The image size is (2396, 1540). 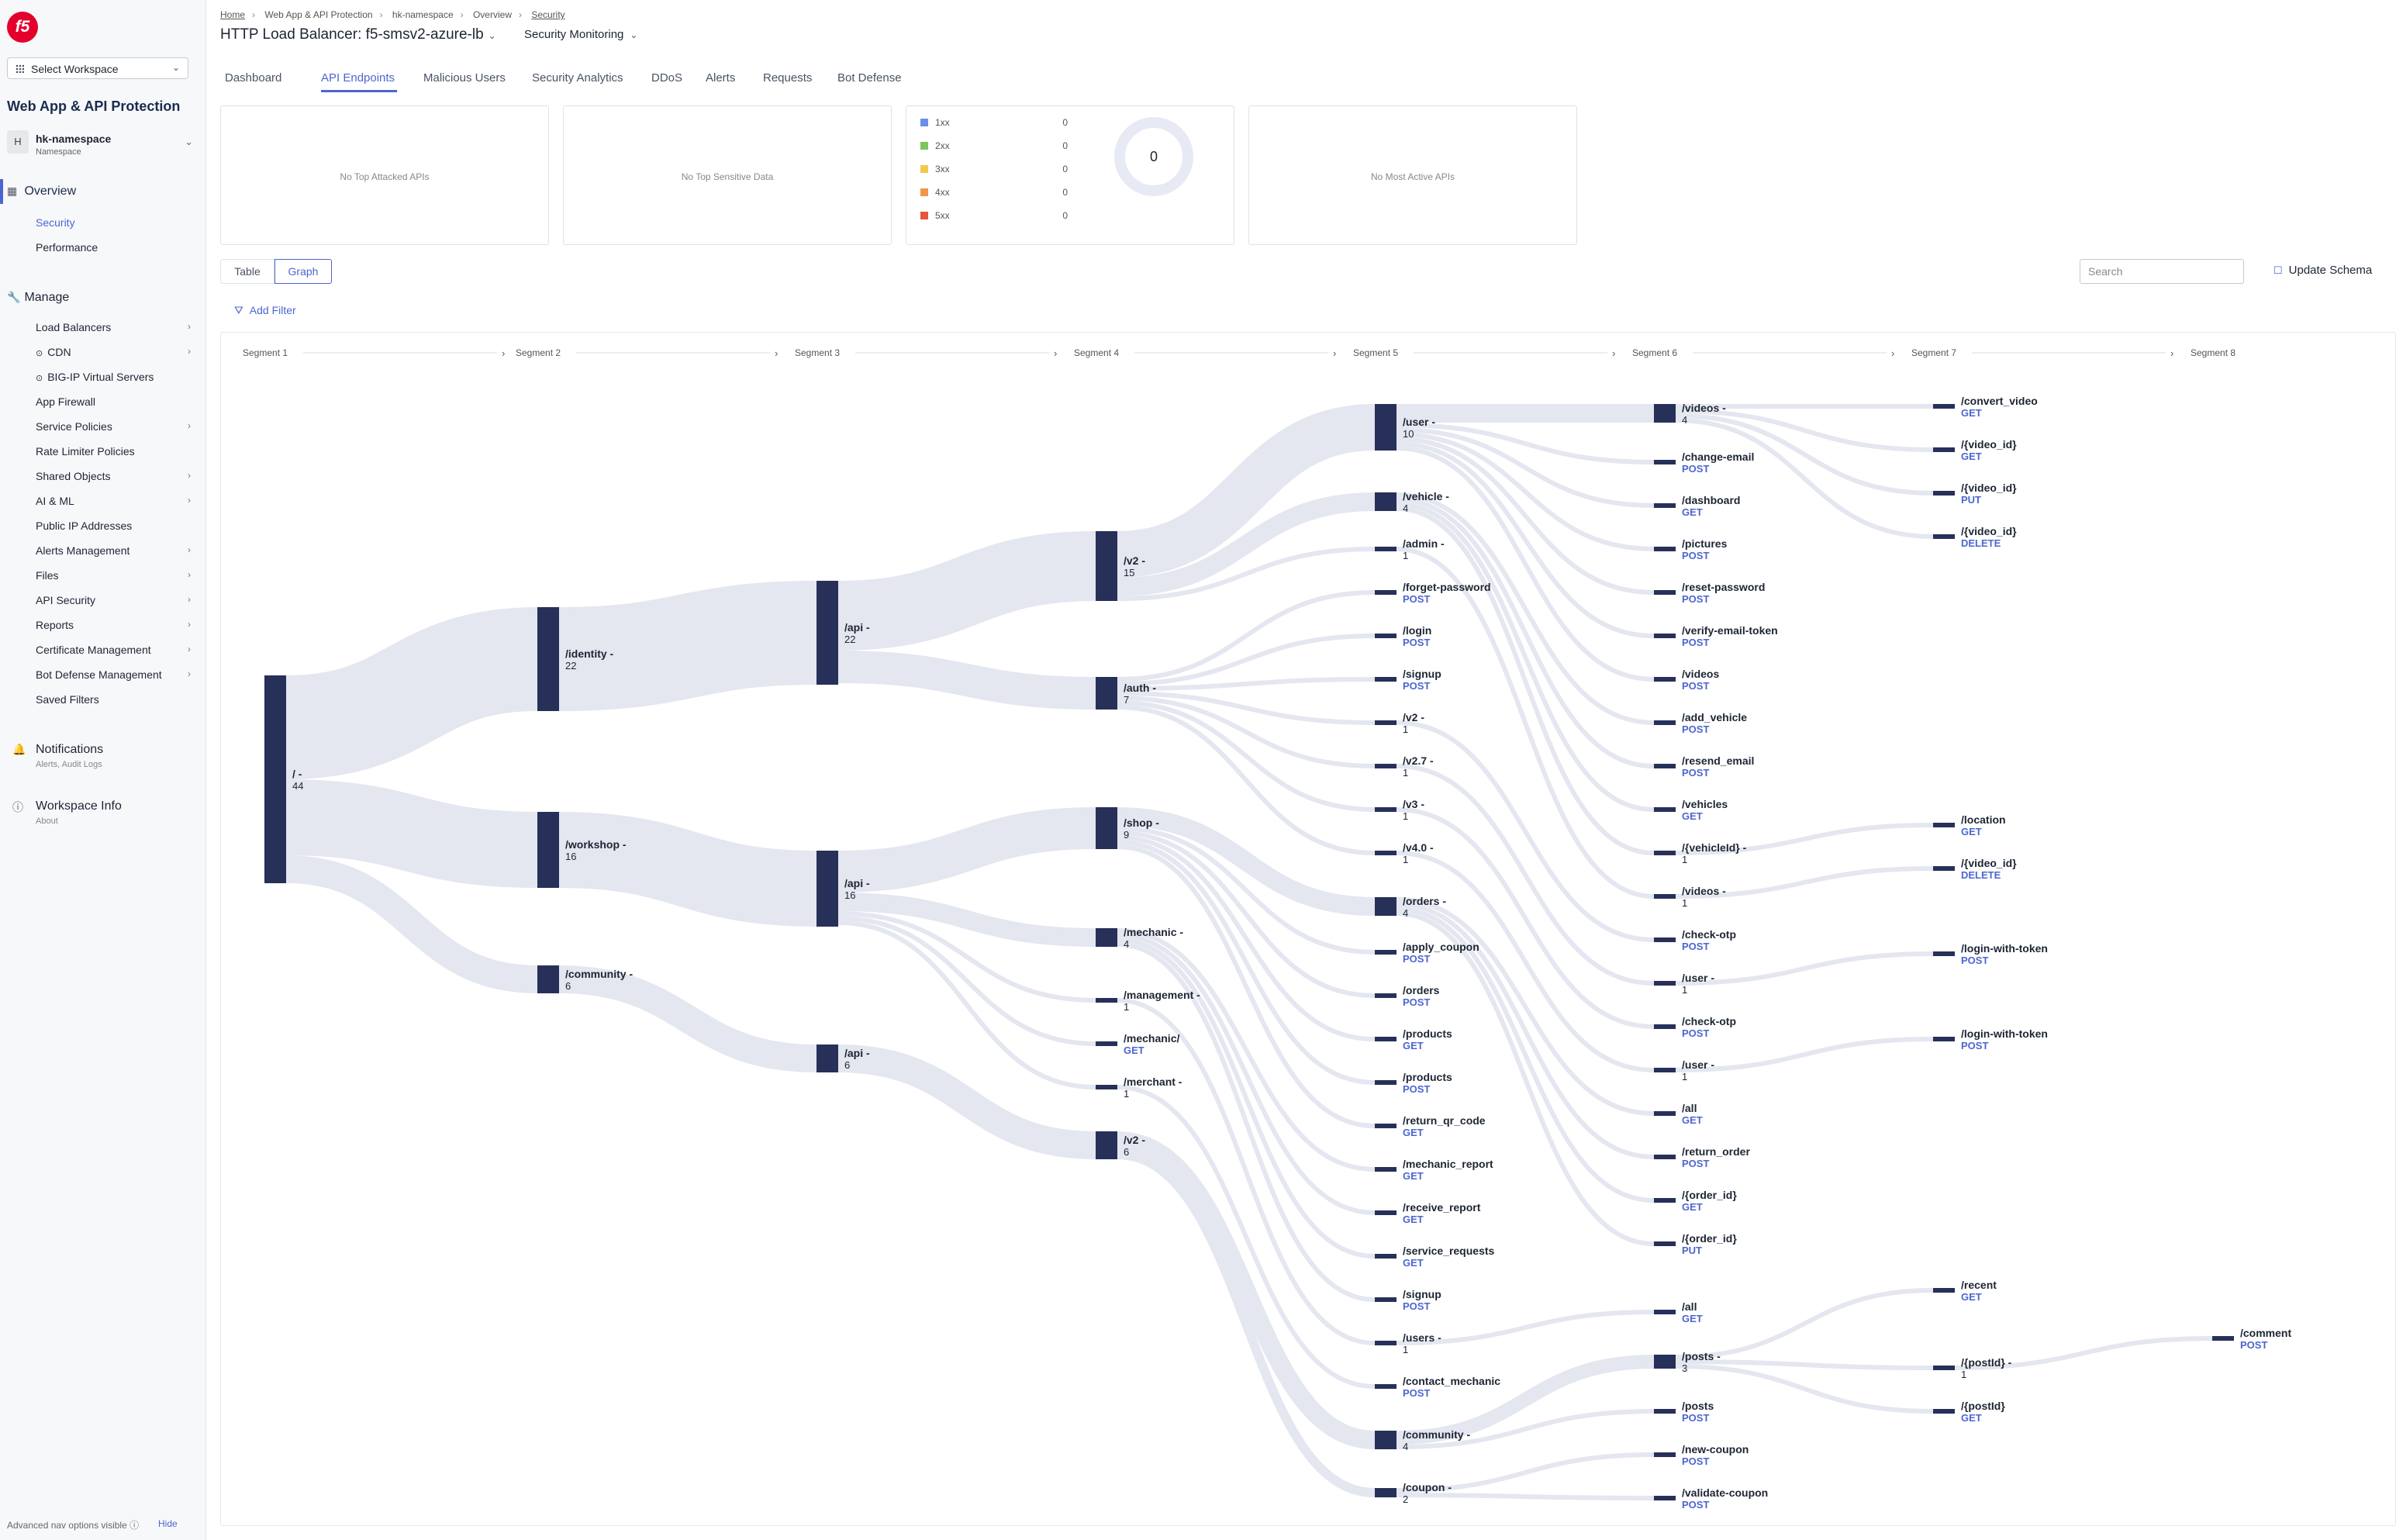 I want to click on graph-view-button: Graph, so click(x=303, y=271).